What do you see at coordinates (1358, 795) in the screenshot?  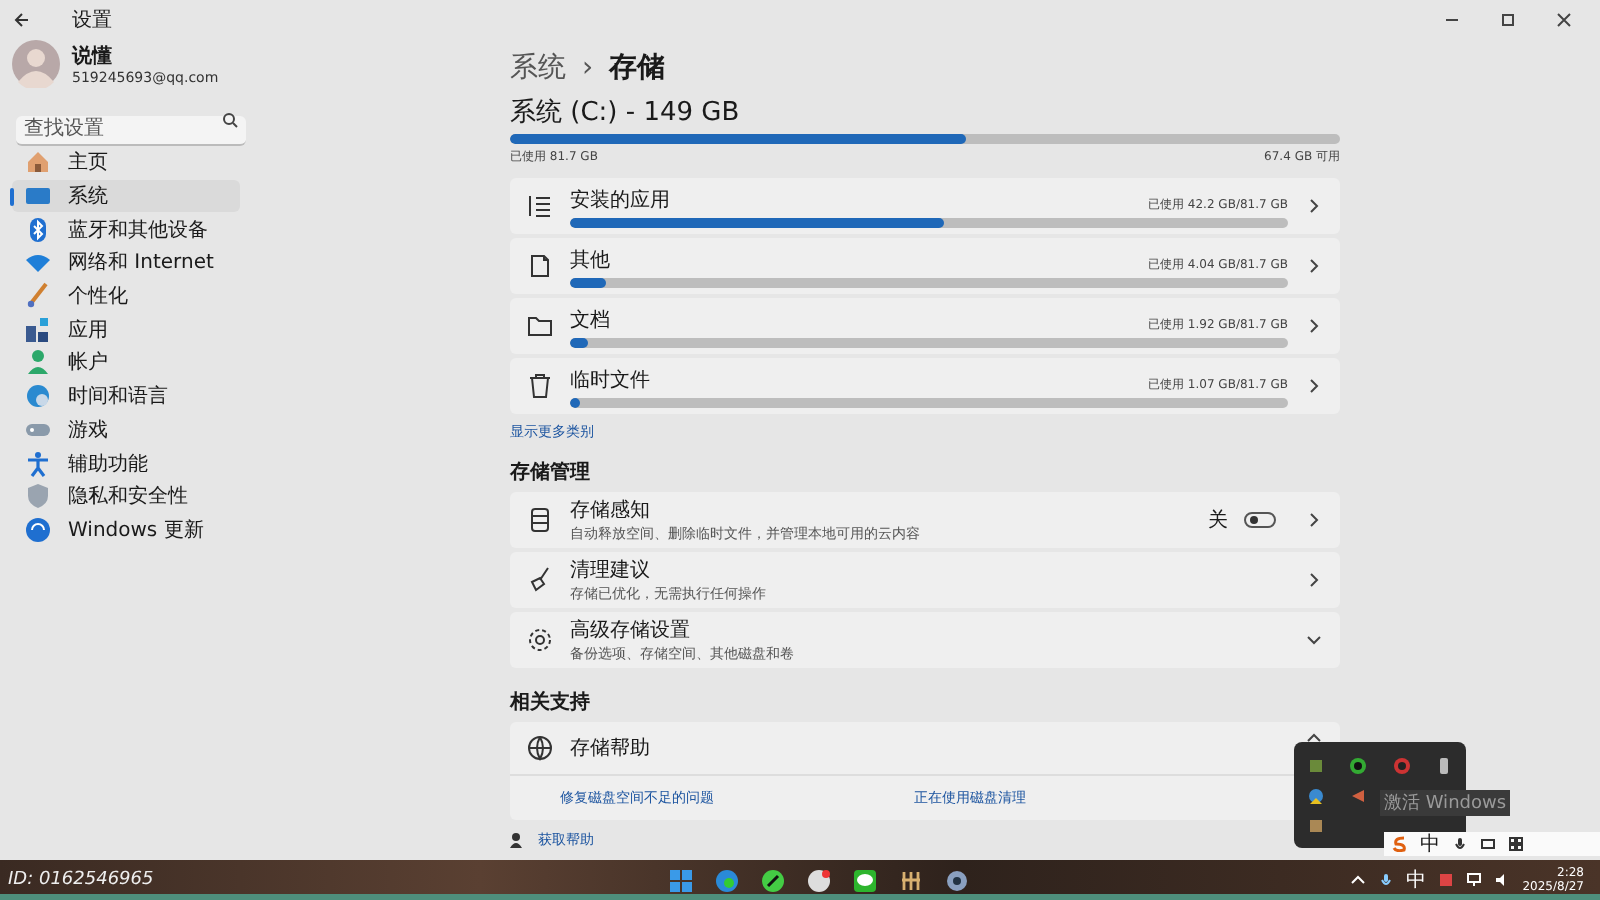 I see `speaker-icon` at bounding box center [1358, 795].